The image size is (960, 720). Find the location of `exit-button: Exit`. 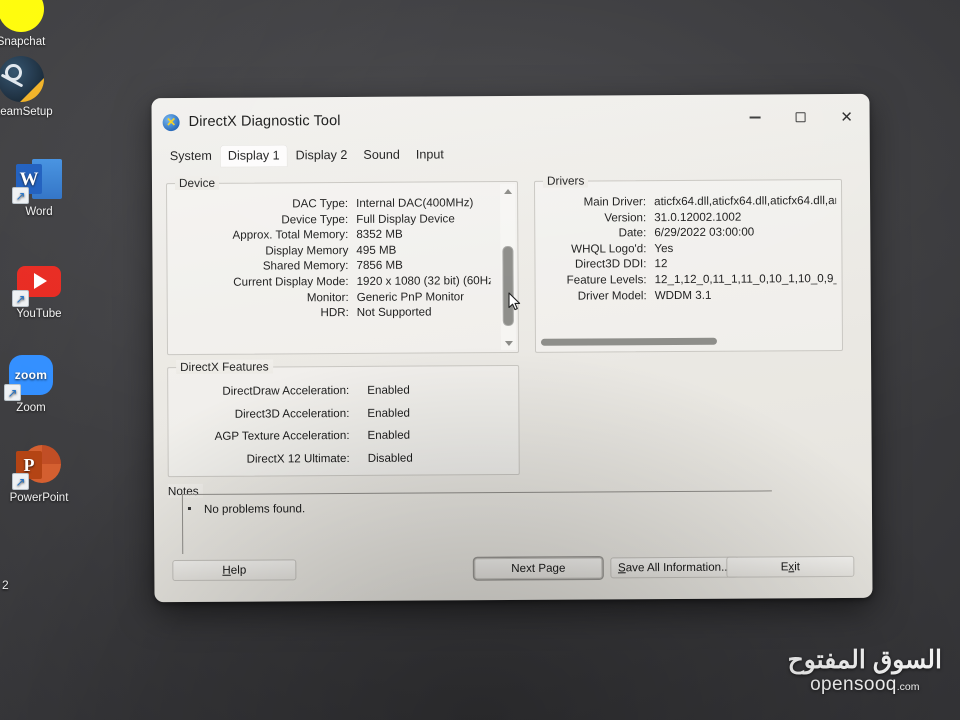

exit-button: Exit is located at coordinates (790, 566).